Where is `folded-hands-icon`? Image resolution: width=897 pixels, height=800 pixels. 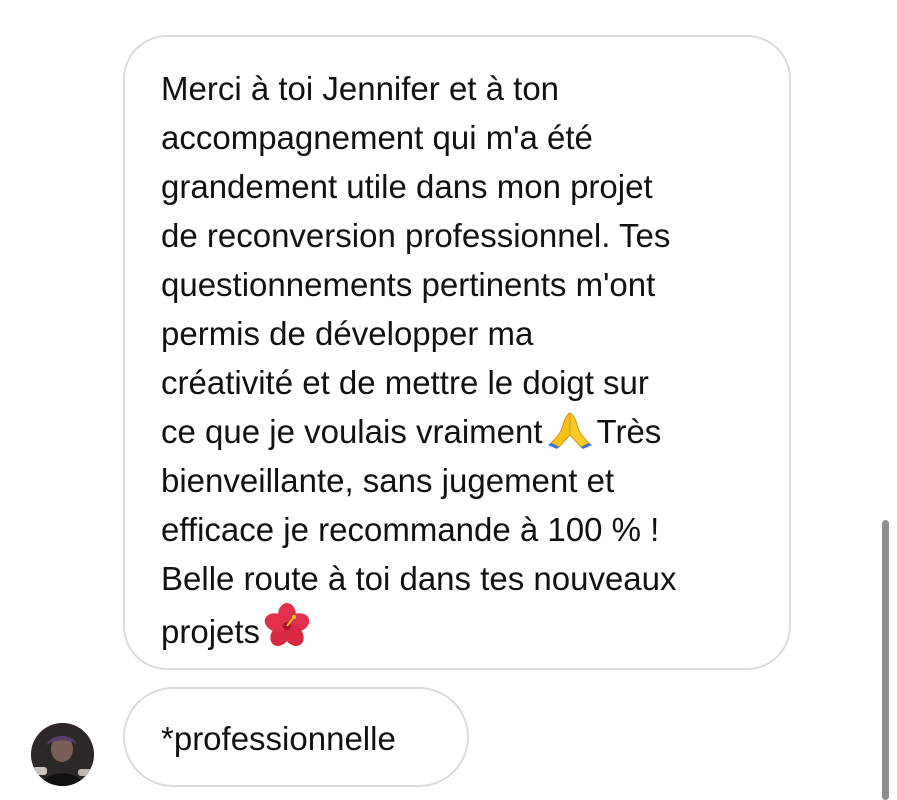 folded-hands-icon is located at coordinates (570, 429).